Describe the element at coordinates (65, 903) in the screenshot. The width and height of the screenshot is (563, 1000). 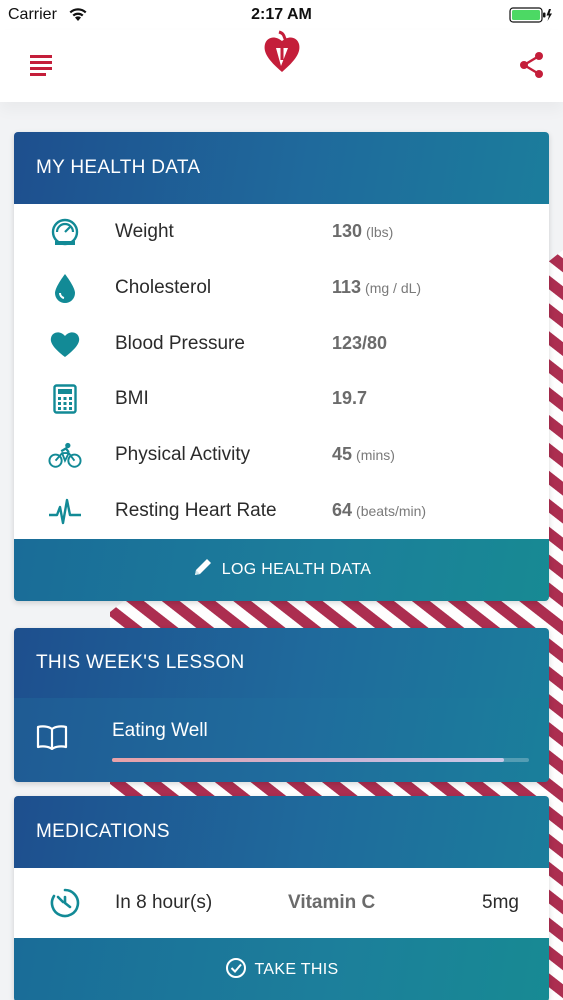
I see `timer-icon` at that location.